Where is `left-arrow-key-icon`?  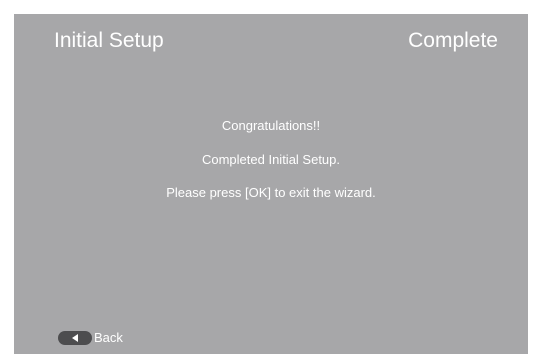
left-arrow-key-icon is located at coordinates (75, 338).